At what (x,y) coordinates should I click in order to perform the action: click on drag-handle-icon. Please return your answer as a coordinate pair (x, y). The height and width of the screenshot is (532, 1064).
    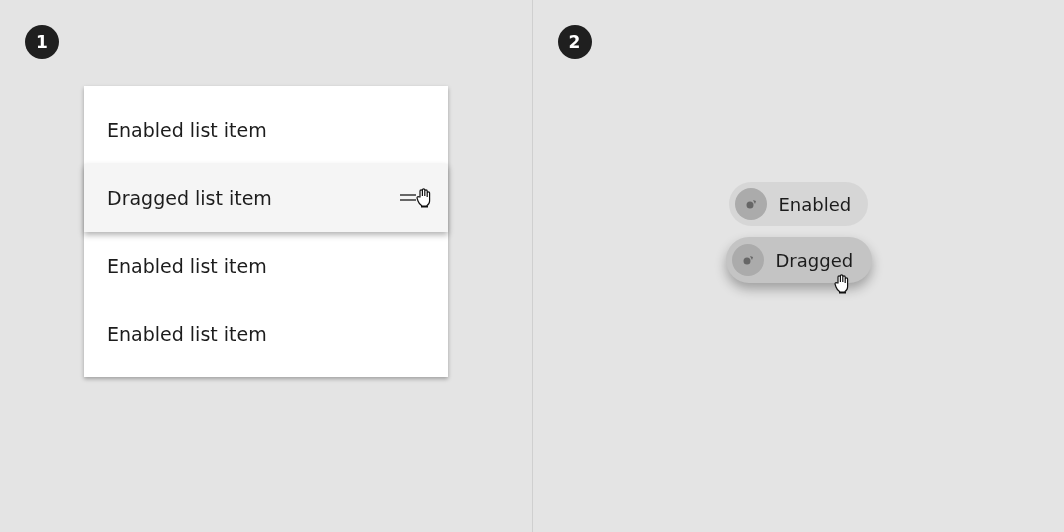
    Looking at the image, I should click on (408, 198).